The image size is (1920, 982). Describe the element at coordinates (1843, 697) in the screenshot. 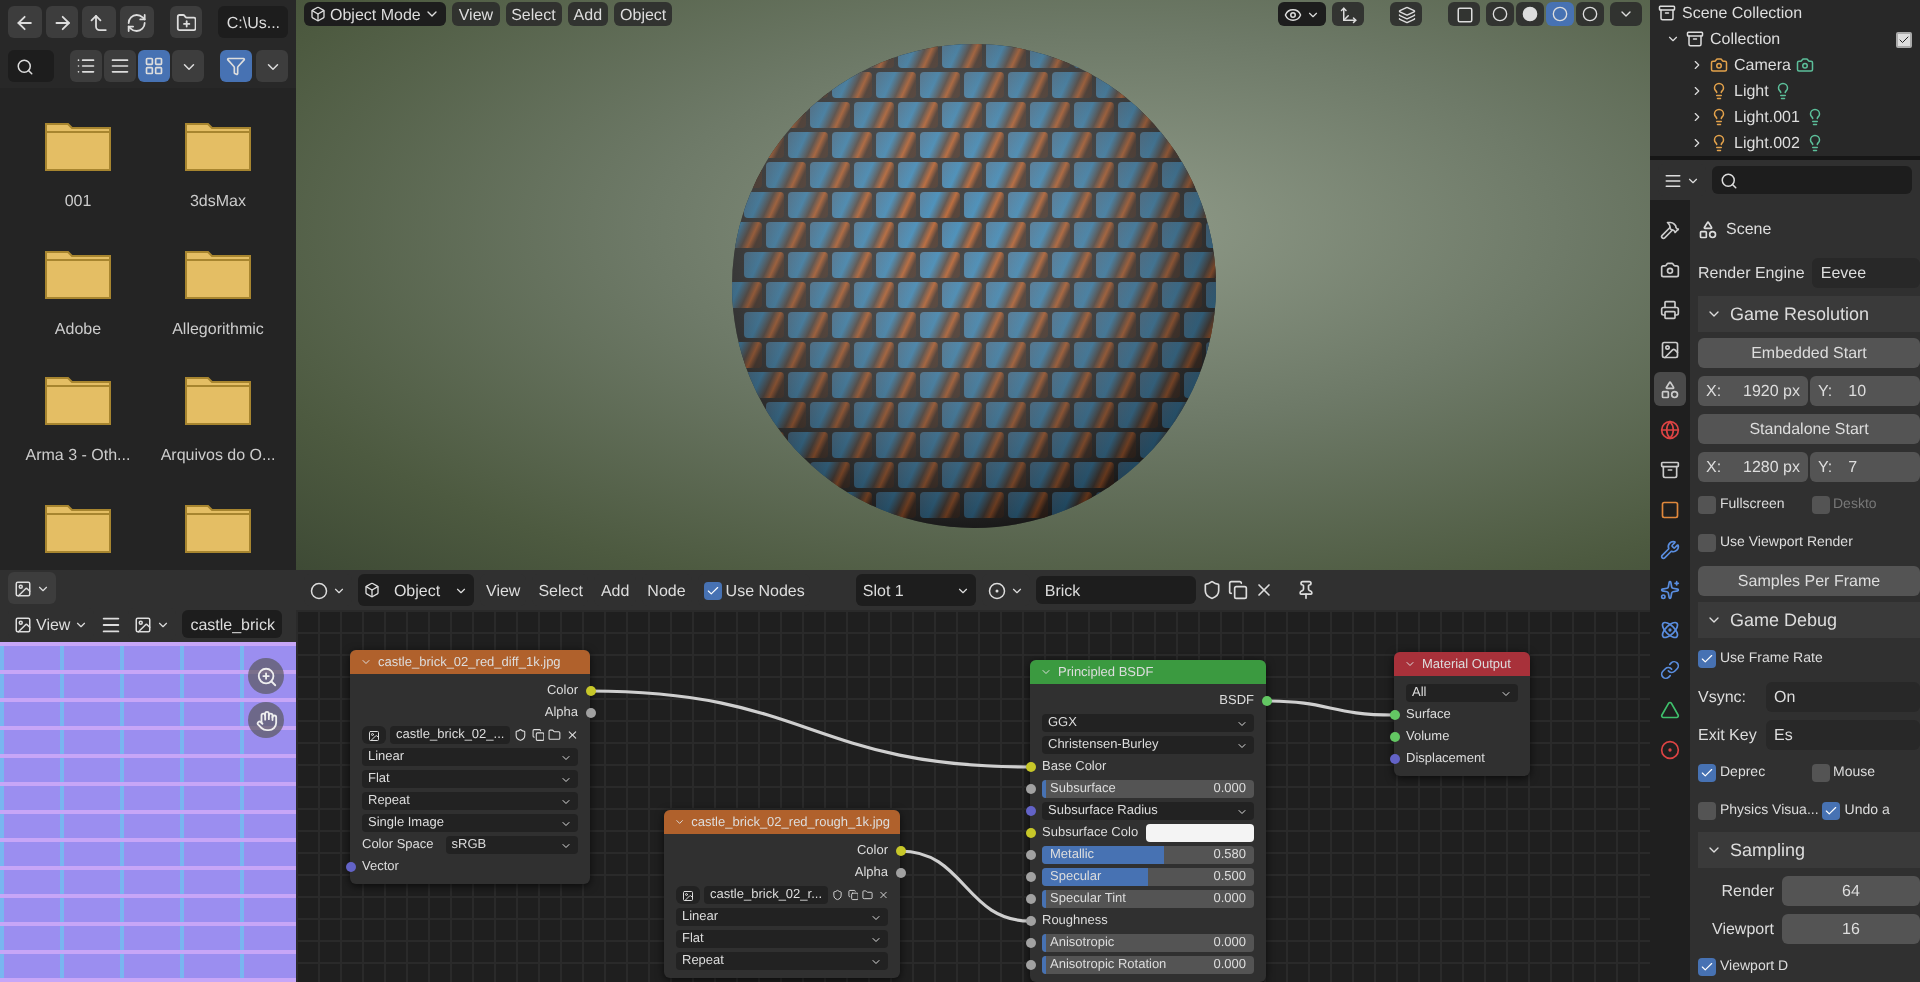

I see `select-field: On` at that location.